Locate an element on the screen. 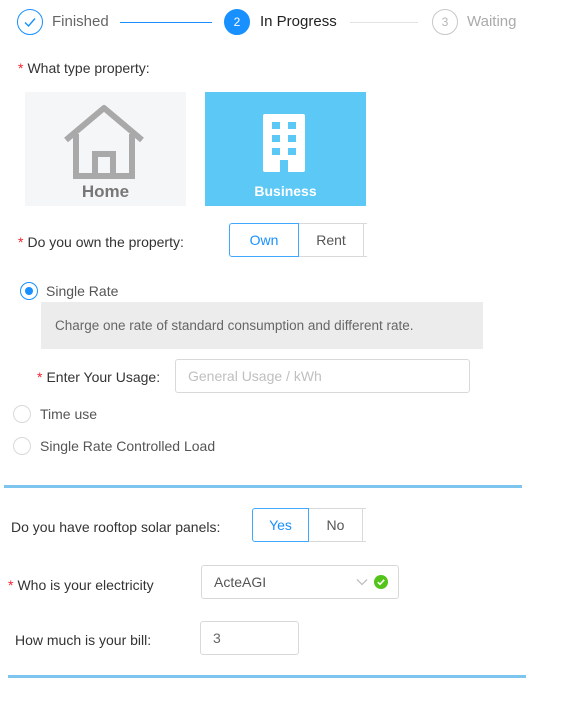 This screenshot has height=706, width=566. single-rate-radio is located at coordinates (29, 291).